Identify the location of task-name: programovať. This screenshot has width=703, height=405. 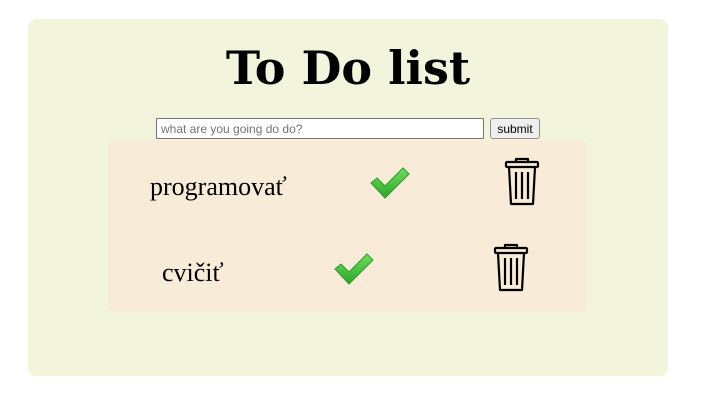
(218, 186).